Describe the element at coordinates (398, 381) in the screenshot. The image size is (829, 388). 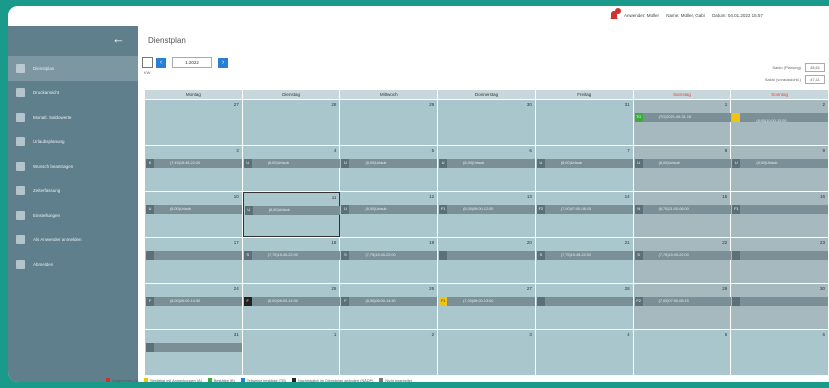
I see `legend-label: Nicht bearbeitet` at that location.